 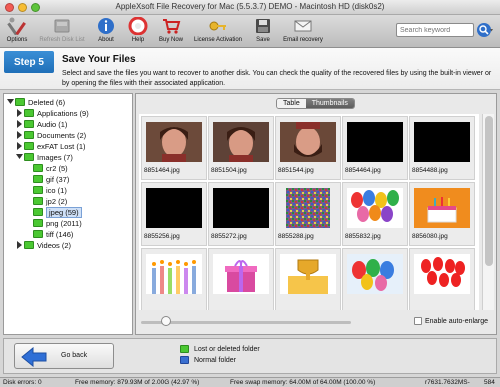 I want to click on disk-refresh-icon, so click(x=62, y=26).